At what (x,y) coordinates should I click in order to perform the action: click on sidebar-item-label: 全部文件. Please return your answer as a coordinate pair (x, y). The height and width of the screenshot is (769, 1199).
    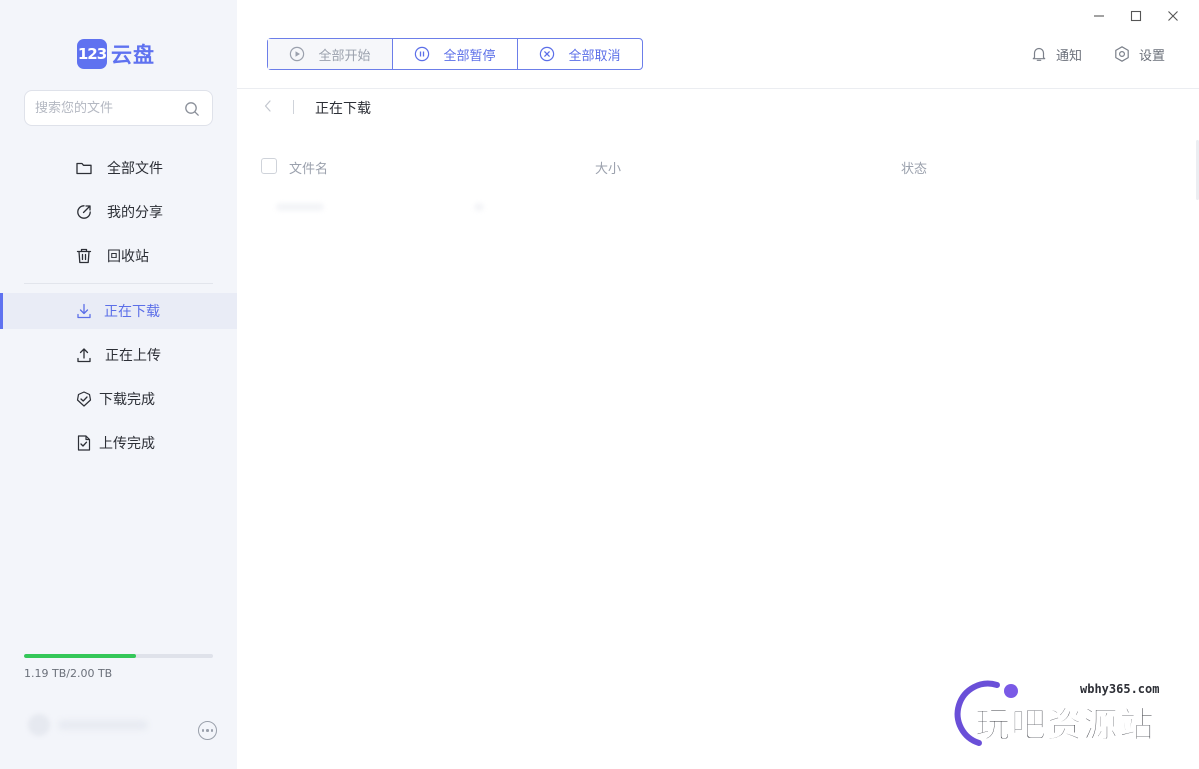
    Looking at the image, I should click on (135, 169).